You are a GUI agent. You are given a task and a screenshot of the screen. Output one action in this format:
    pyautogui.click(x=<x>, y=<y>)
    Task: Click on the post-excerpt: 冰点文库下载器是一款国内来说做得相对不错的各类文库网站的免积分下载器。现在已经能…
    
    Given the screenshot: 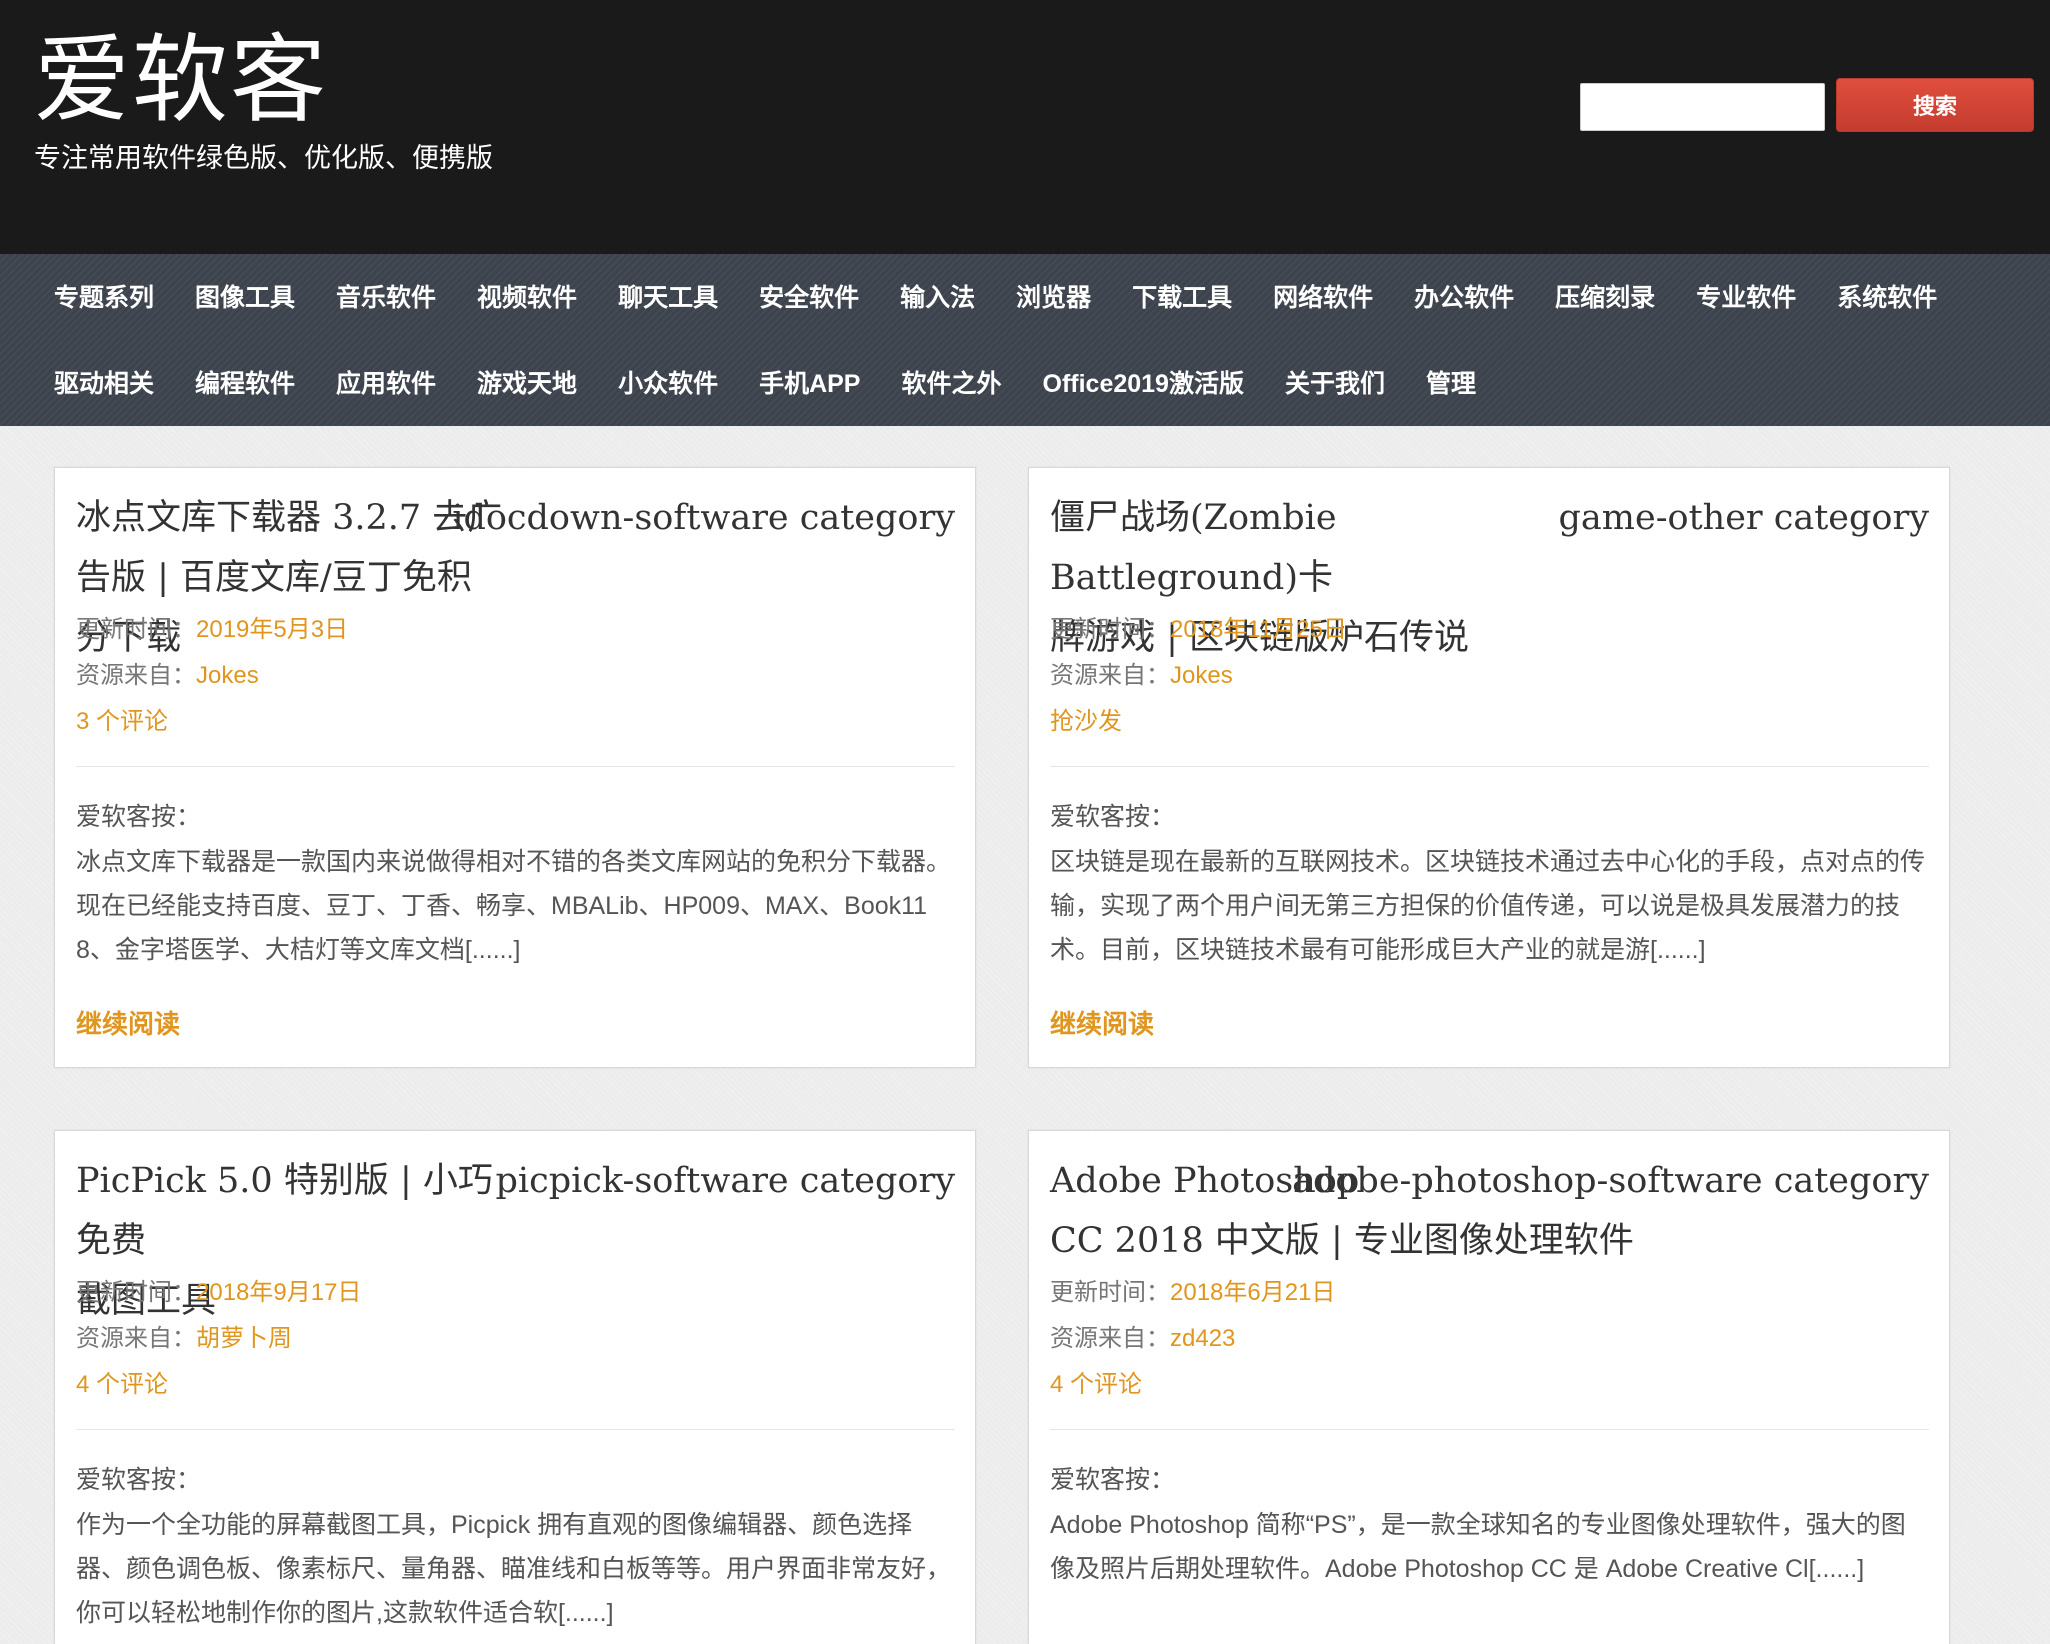 What is the action you would take?
    pyautogui.click(x=514, y=906)
    